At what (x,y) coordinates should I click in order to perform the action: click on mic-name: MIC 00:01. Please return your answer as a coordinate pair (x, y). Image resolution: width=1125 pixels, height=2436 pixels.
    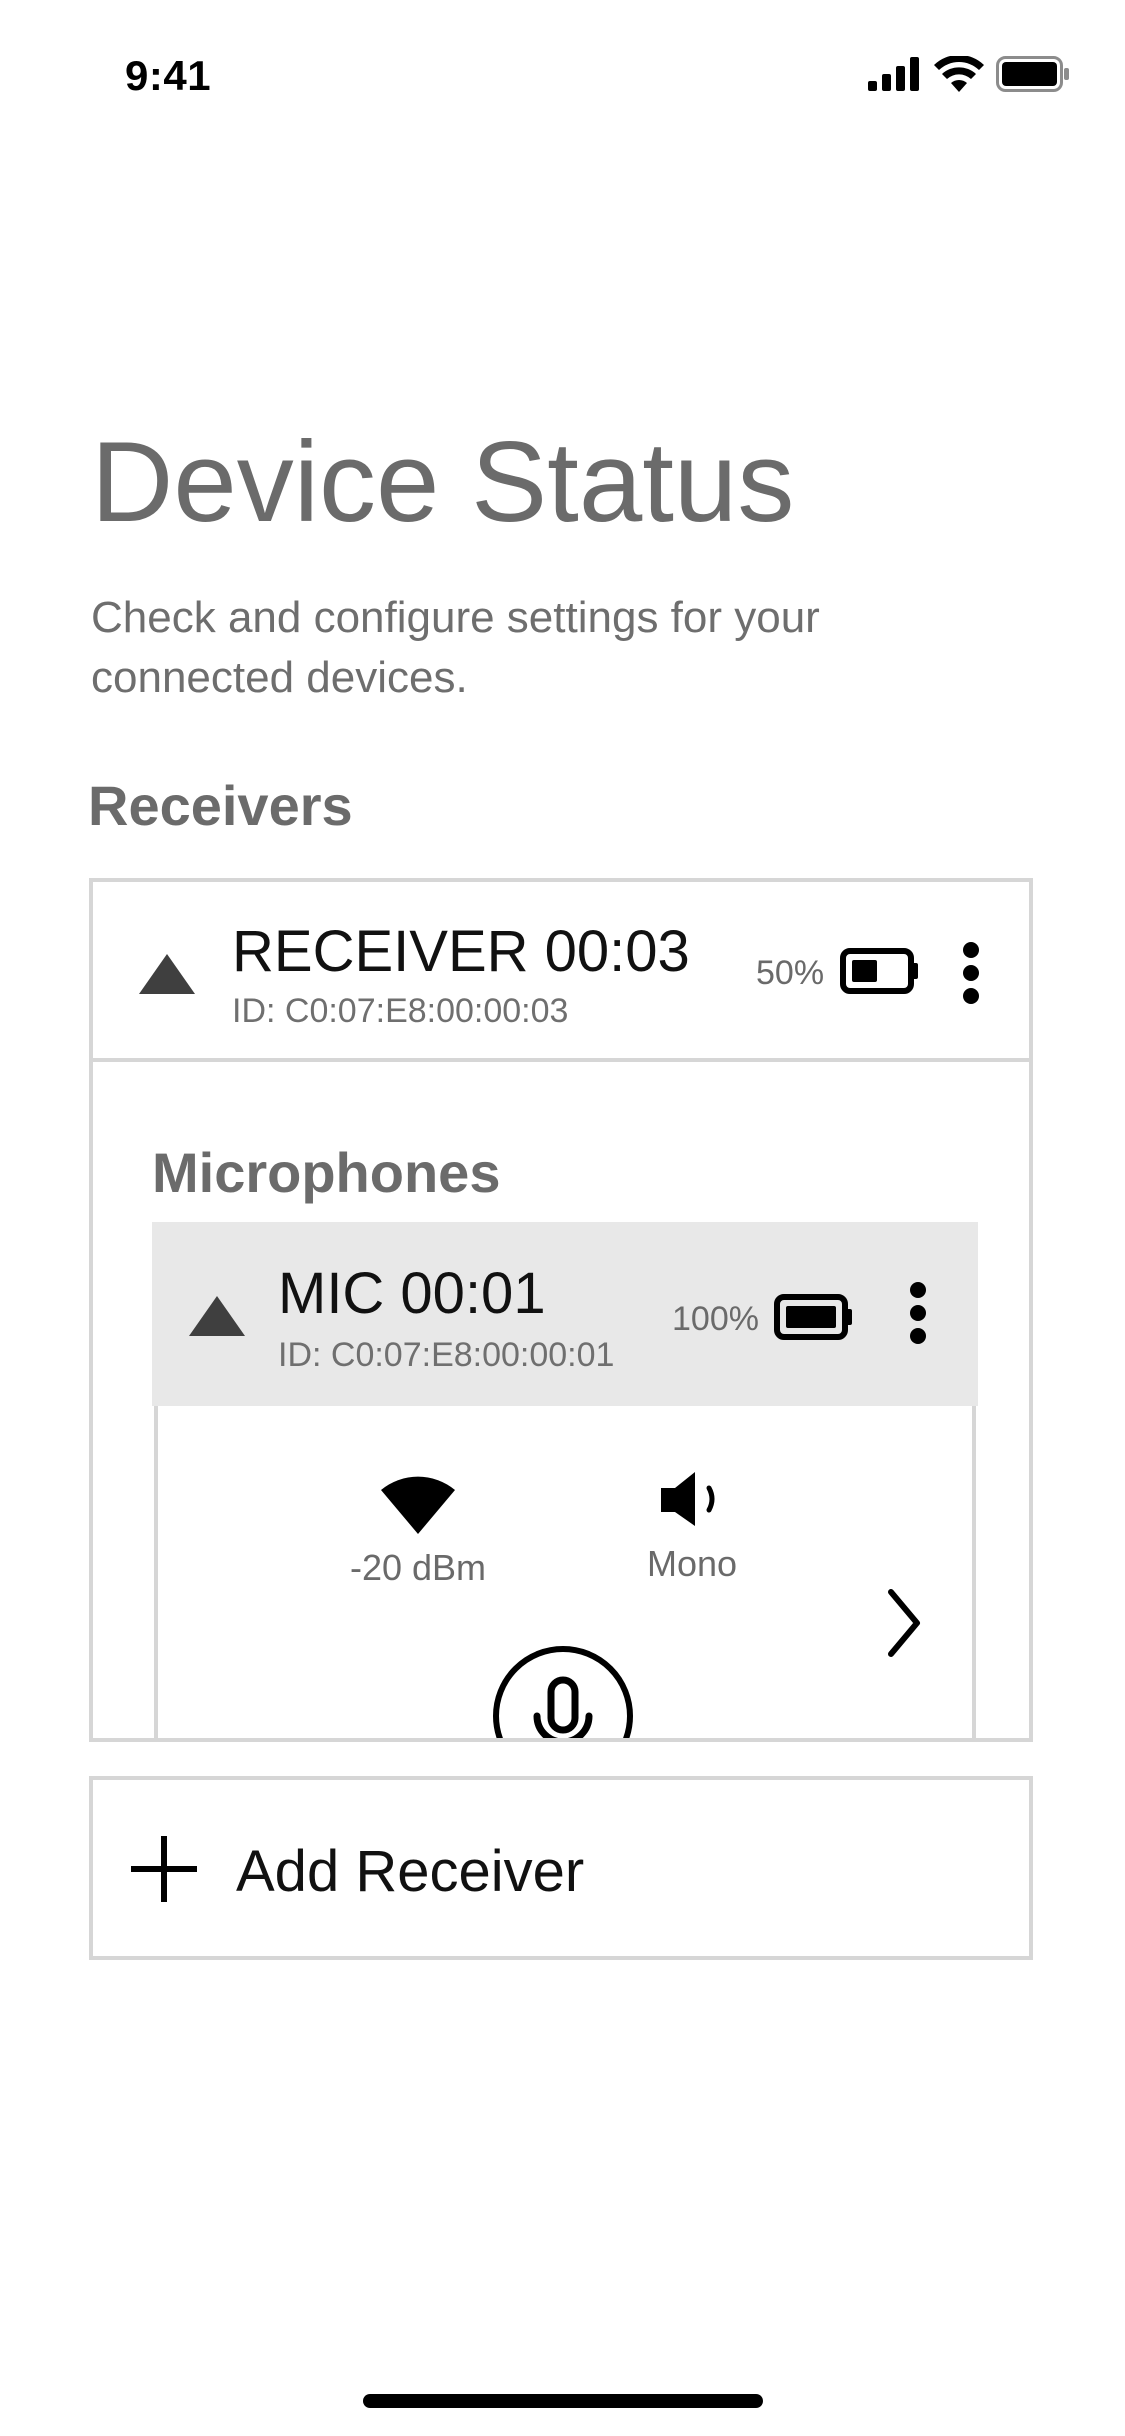
    Looking at the image, I should click on (412, 1293).